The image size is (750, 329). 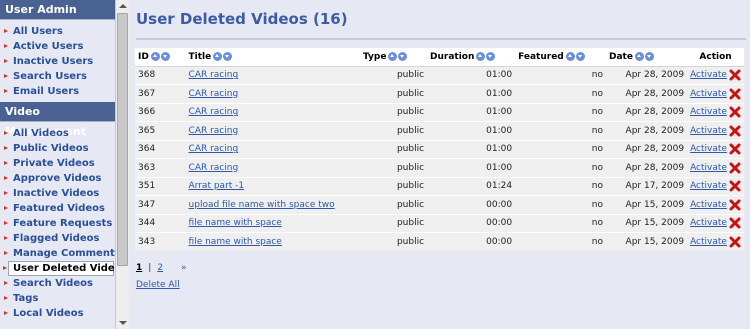 I want to click on next-page-link: », so click(x=184, y=268).